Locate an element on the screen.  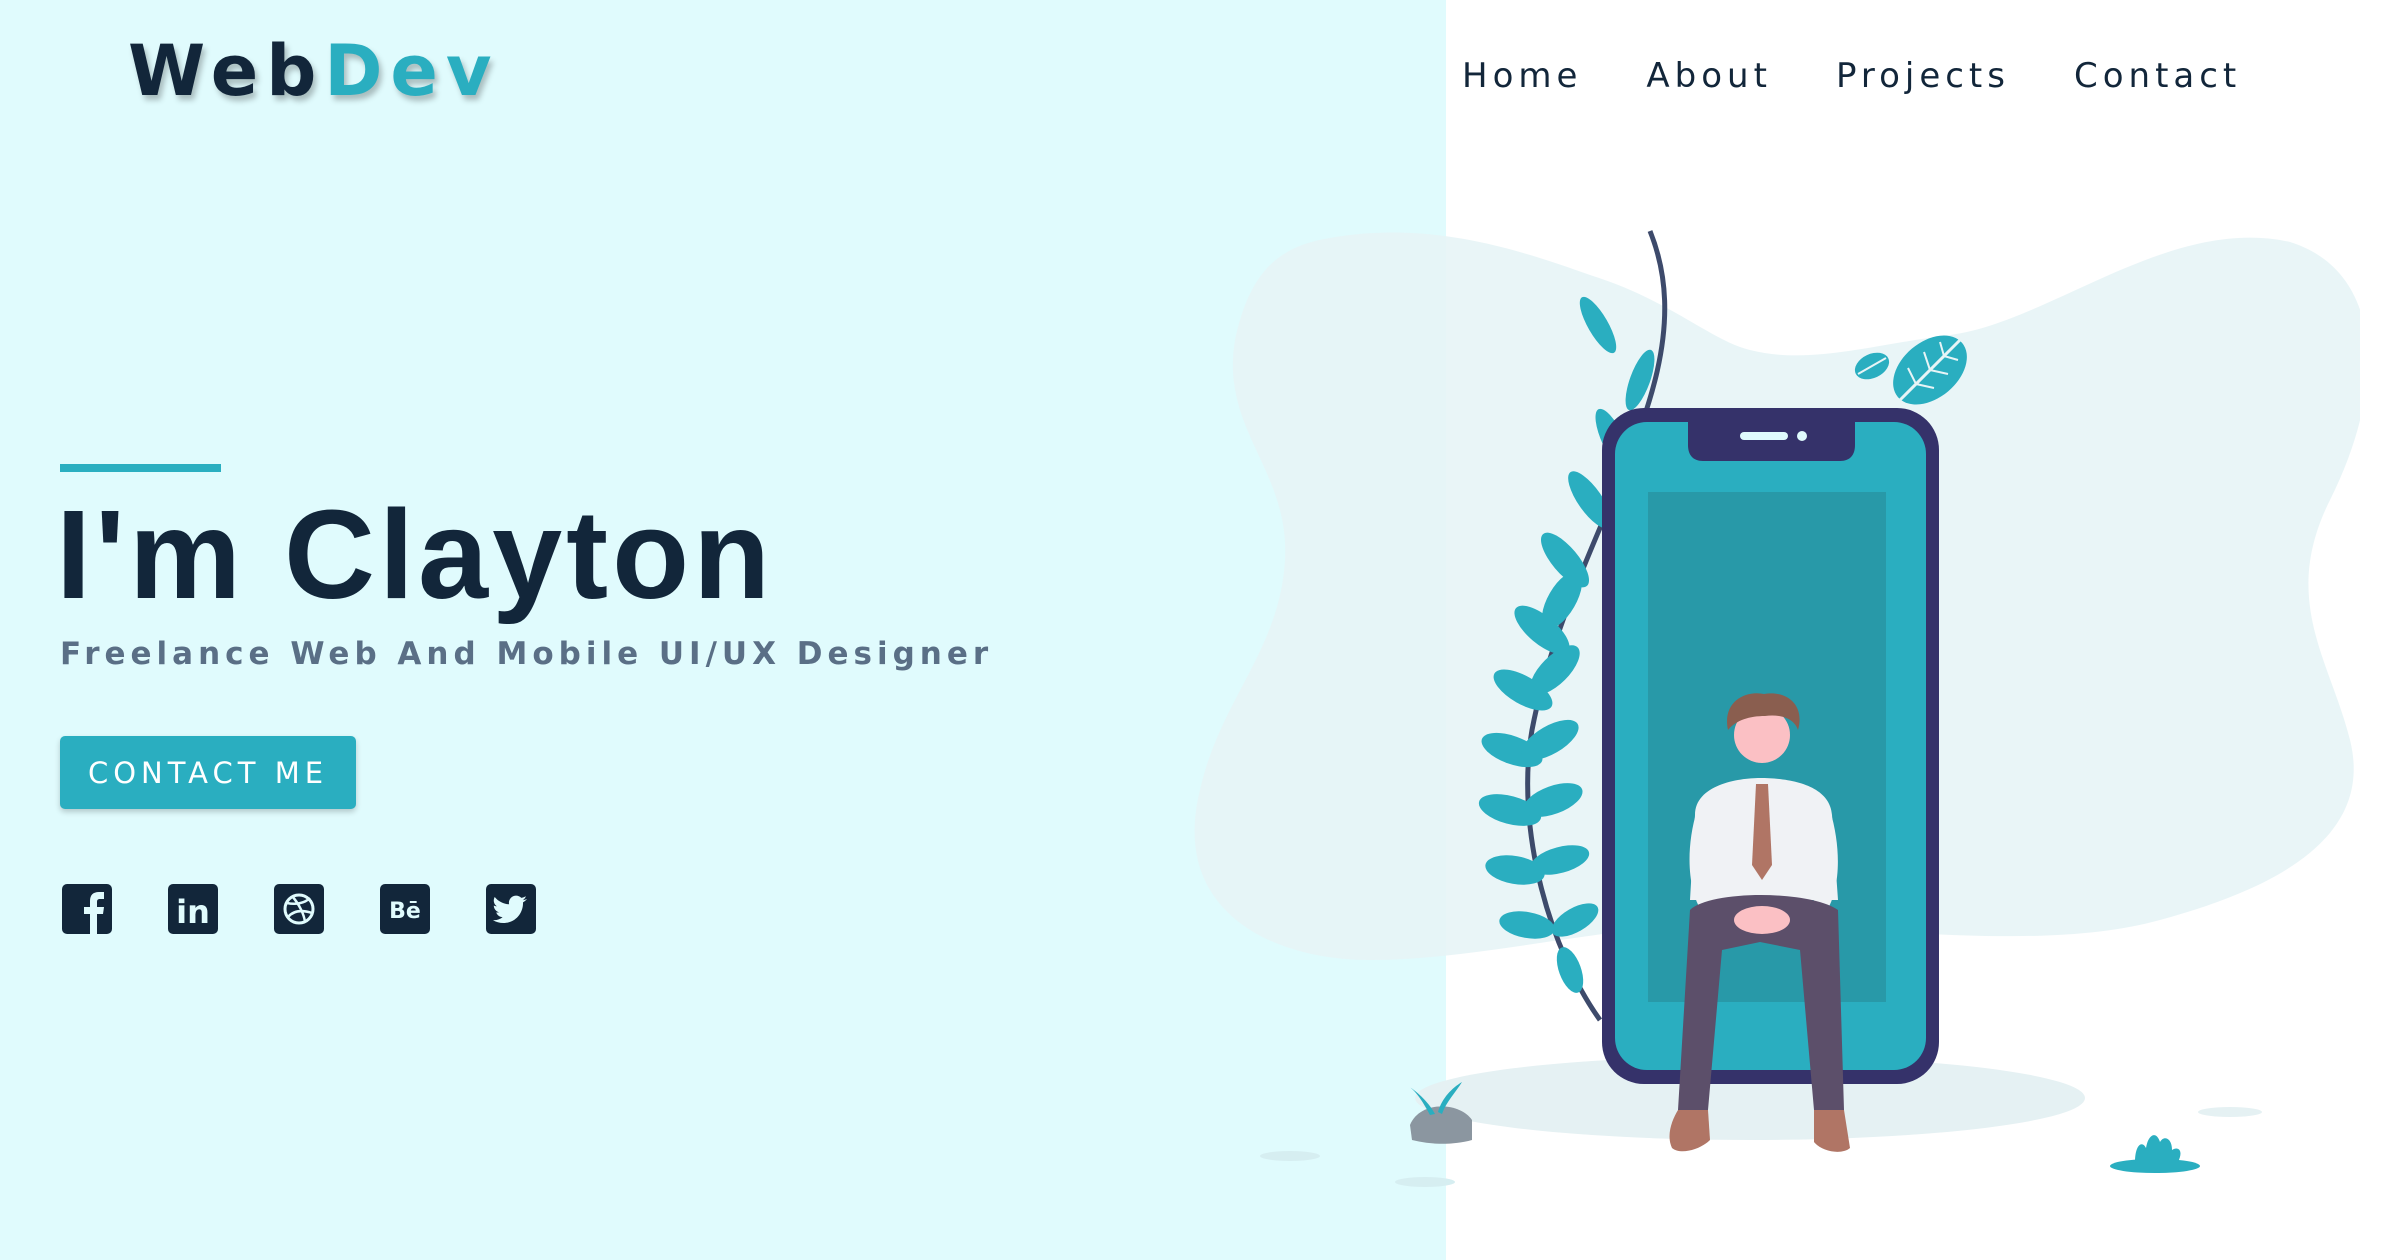
nav-about: About is located at coordinates (1709, 76).